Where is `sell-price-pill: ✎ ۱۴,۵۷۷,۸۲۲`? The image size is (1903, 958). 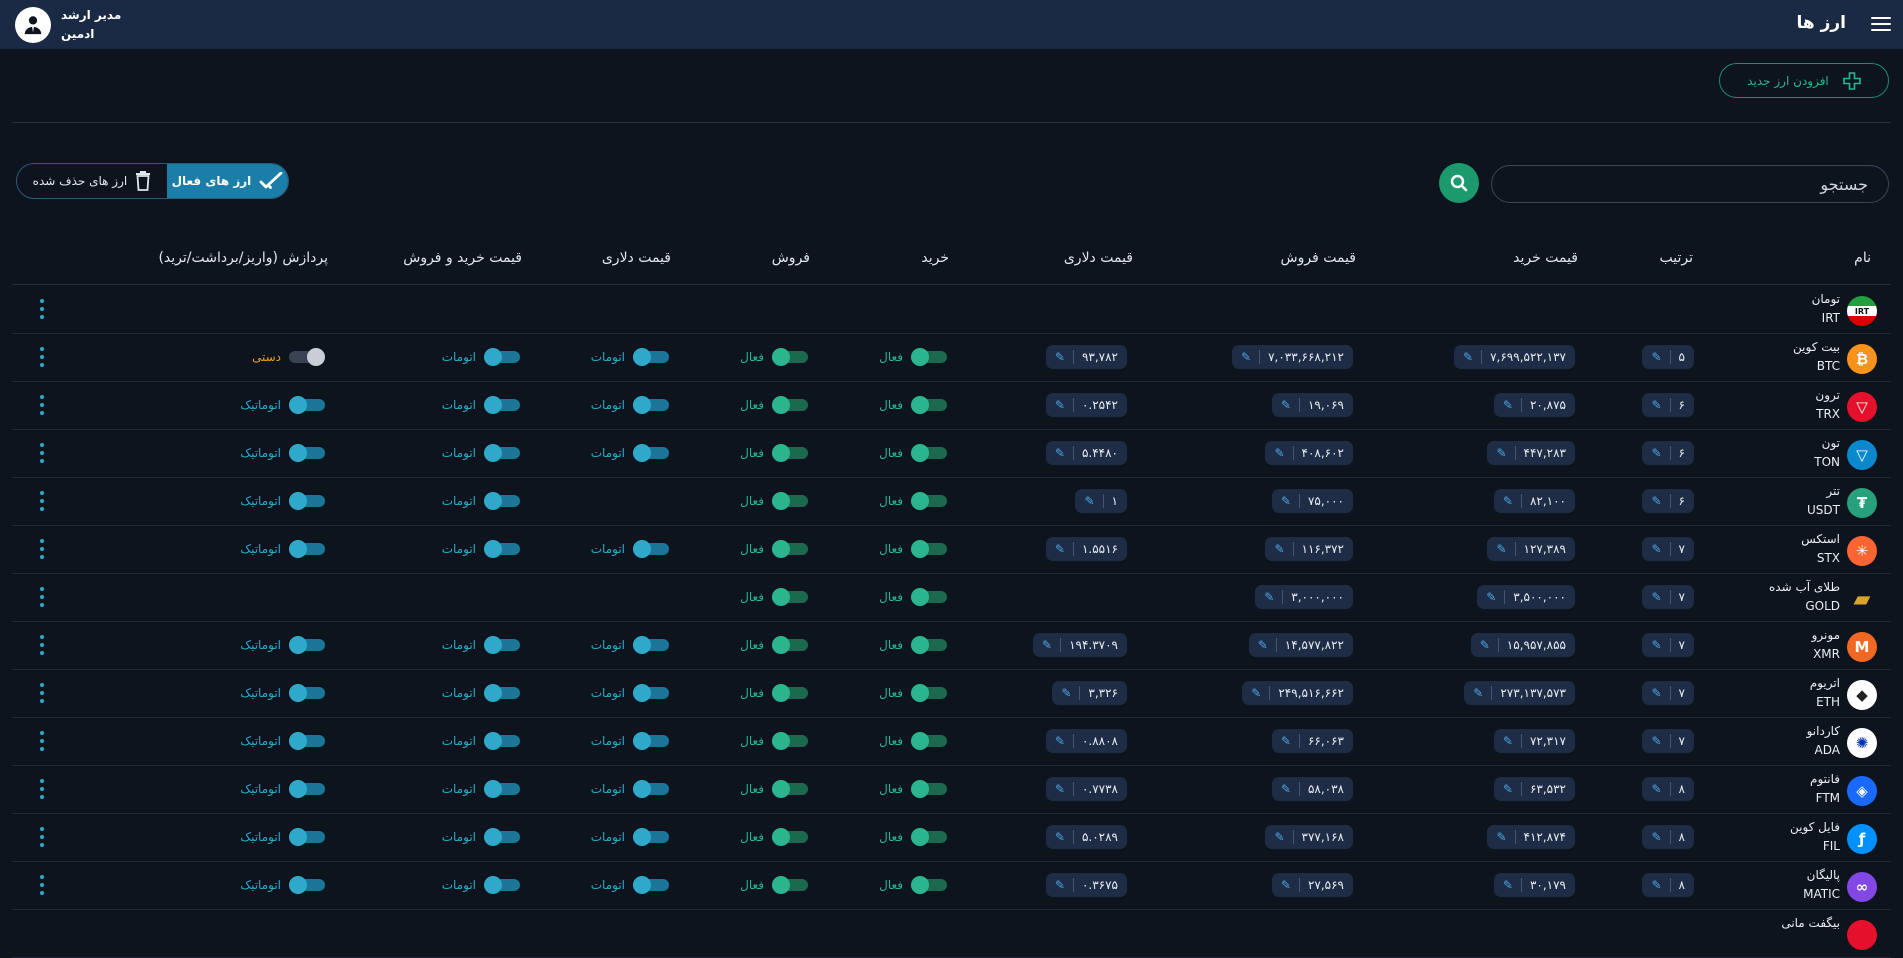 sell-price-pill: ✎ ۱۴,۵۷۷,۸۲۲ is located at coordinates (1300, 645).